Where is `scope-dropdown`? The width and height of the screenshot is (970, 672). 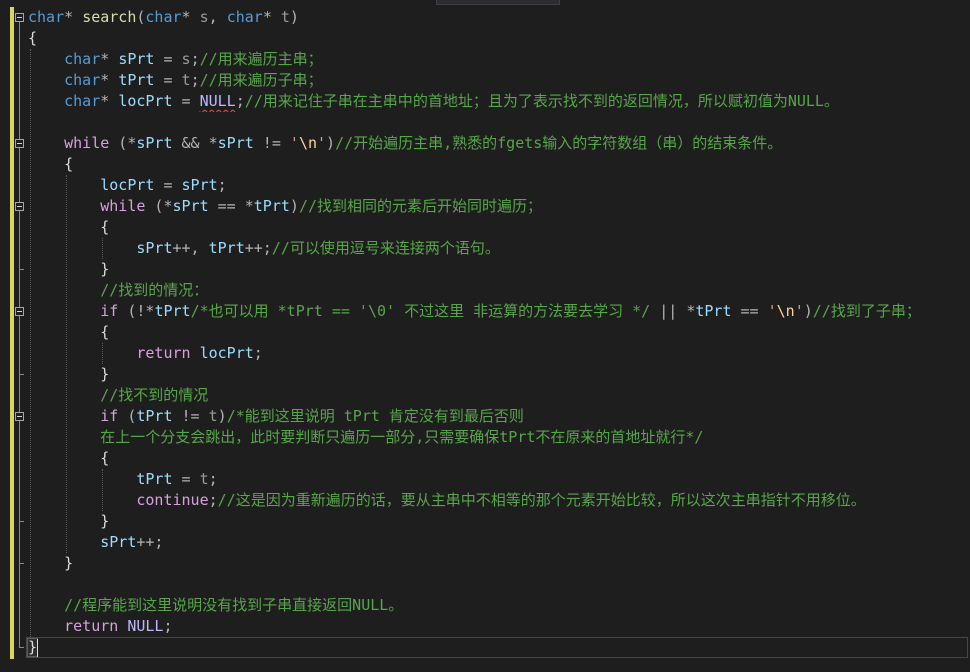
scope-dropdown is located at coordinates (498, 2).